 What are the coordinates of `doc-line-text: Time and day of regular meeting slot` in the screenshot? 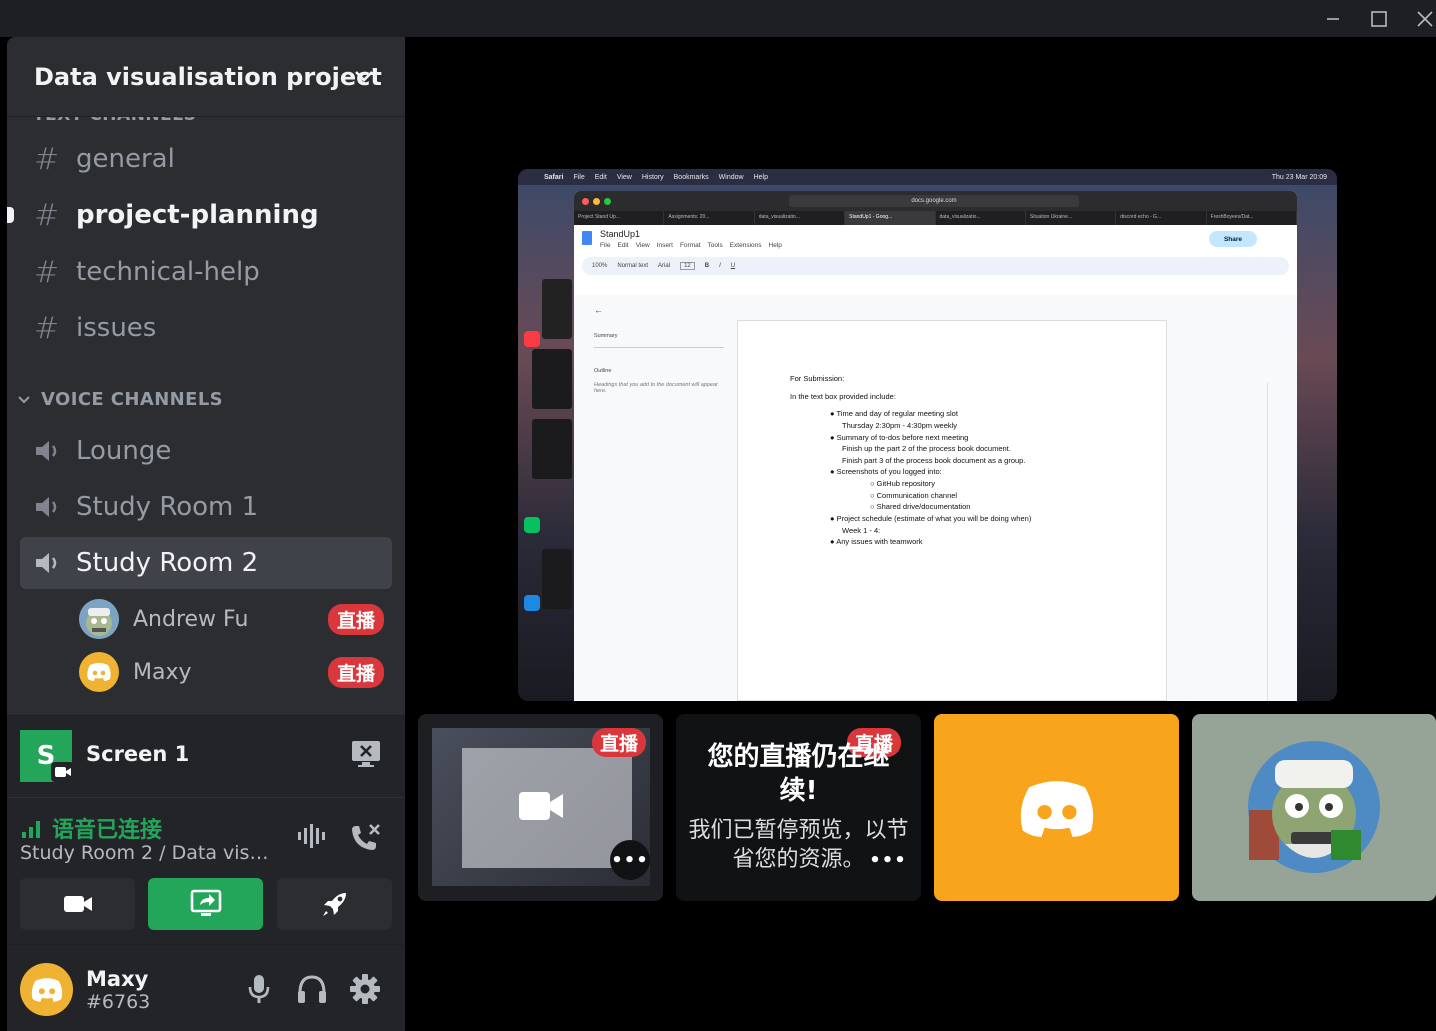 It's located at (897, 414).